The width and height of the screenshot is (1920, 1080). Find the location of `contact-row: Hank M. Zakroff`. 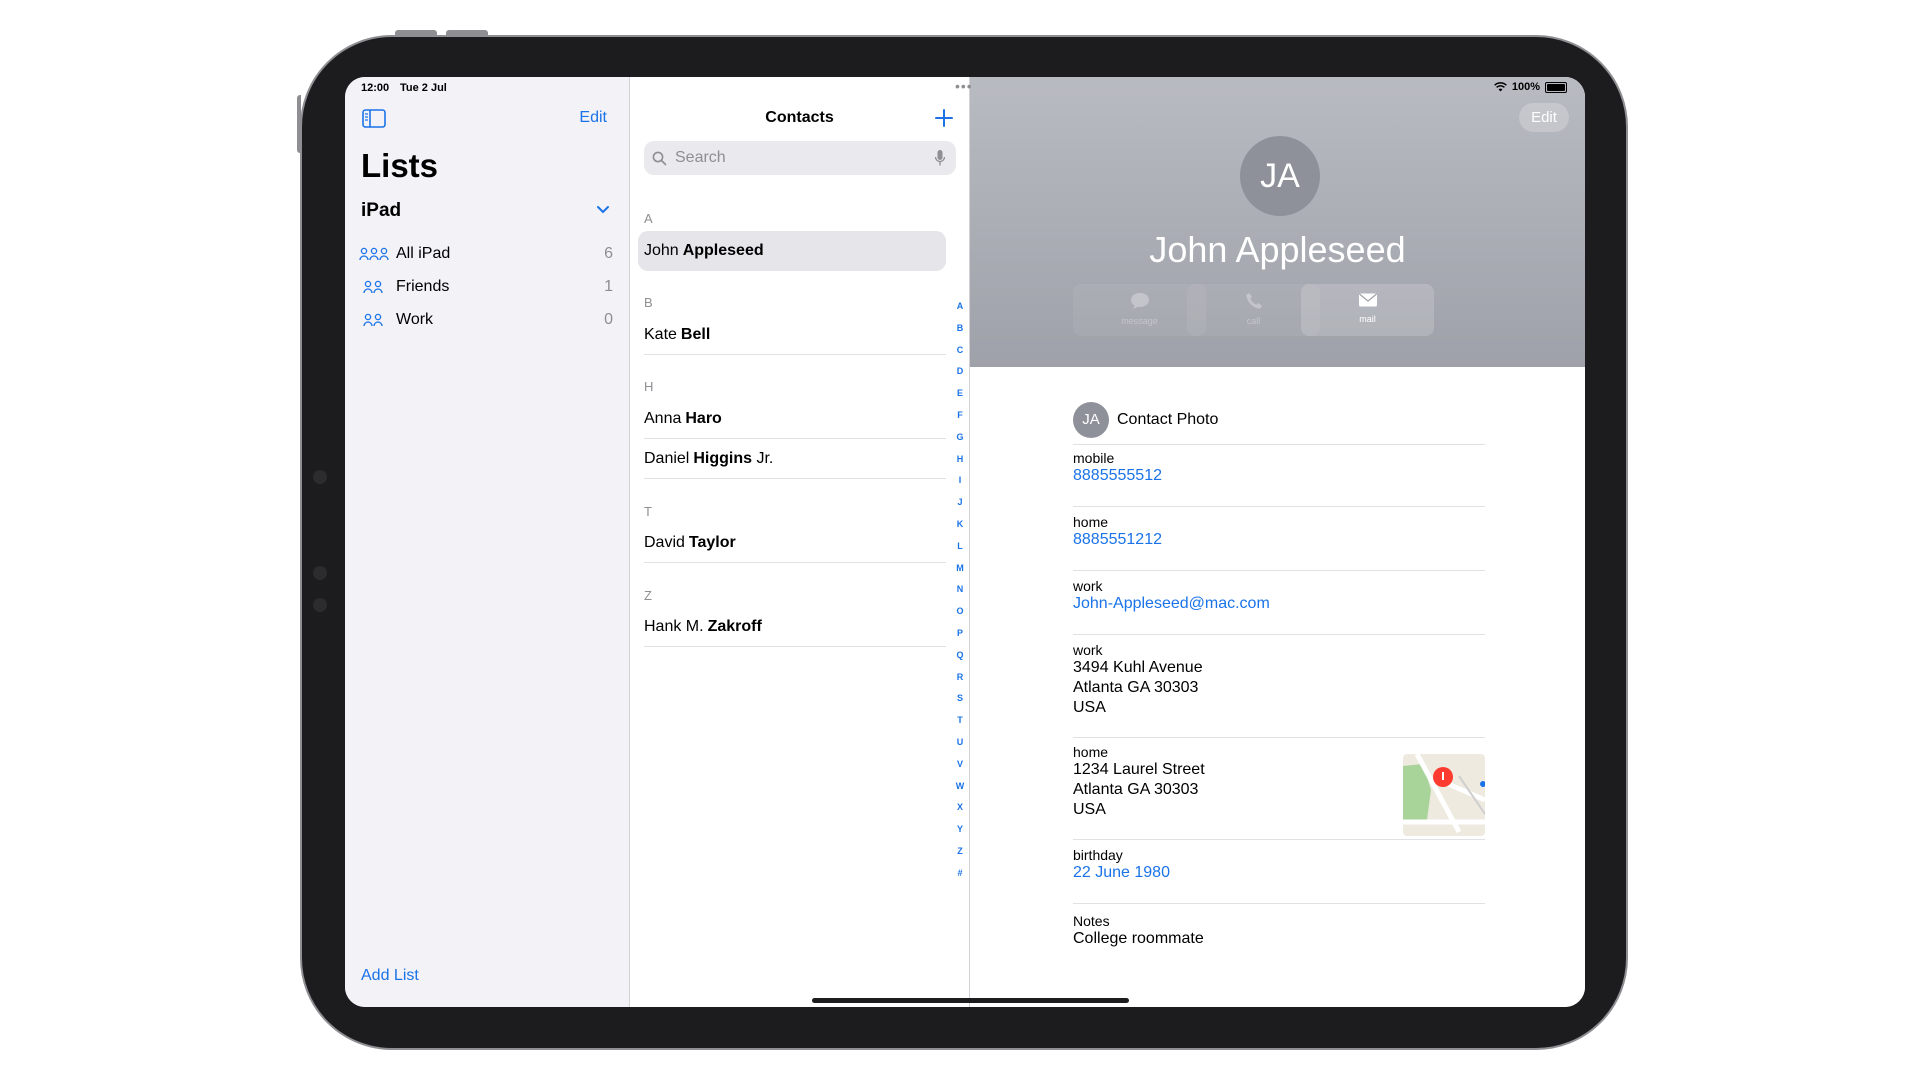

contact-row: Hank M. Zakroff is located at coordinates (795, 627).